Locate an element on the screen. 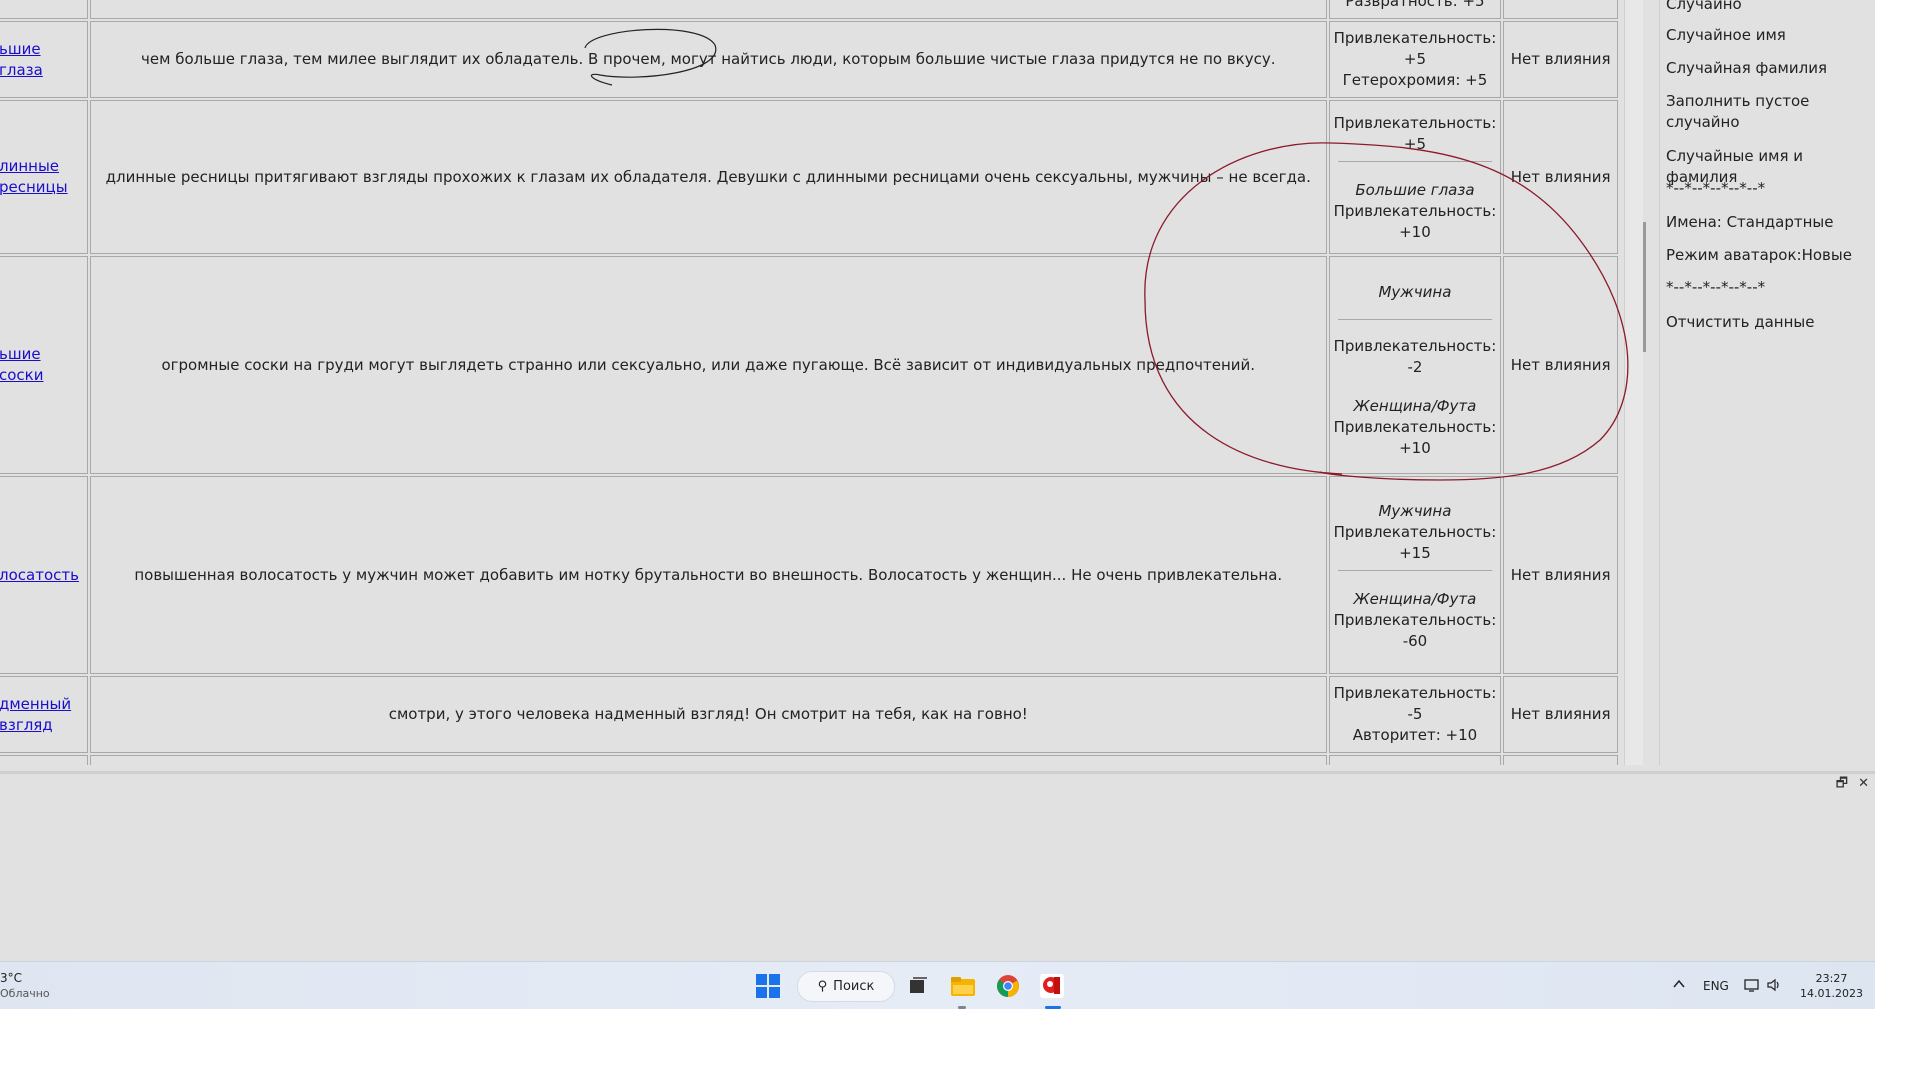 The width and height of the screenshot is (1920, 1080). weather-widget: 3°C Облачно is located at coordinates (25, 986).